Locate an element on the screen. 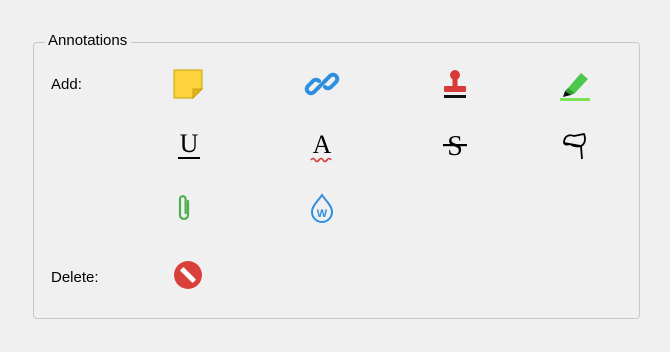 The width and height of the screenshot is (670, 352). add-highlight-button is located at coordinates (575, 84).